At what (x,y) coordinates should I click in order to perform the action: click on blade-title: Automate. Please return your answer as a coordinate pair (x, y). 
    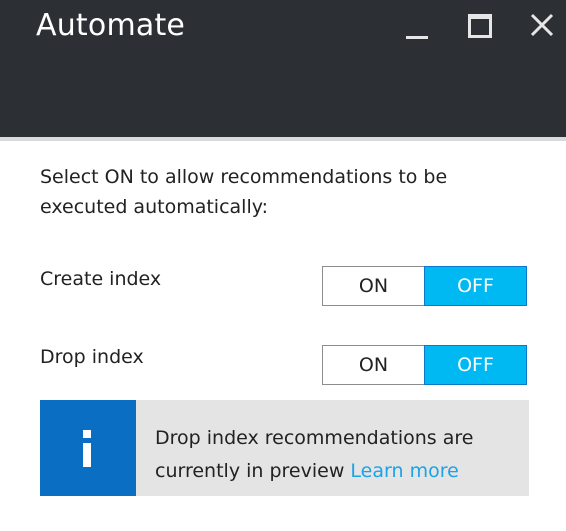
    Looking at the image, I should click on (111, 25).